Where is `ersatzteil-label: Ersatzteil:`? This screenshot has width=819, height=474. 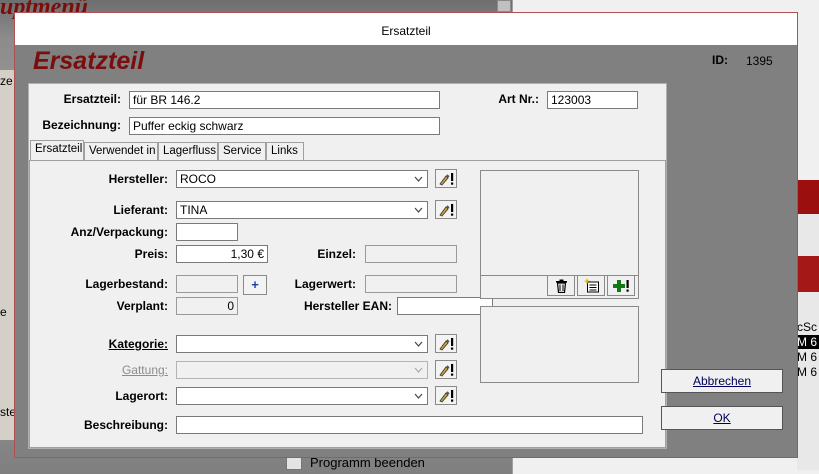 ersatzteil-label: Ersatzteil: is located at coordinates (92, 99).